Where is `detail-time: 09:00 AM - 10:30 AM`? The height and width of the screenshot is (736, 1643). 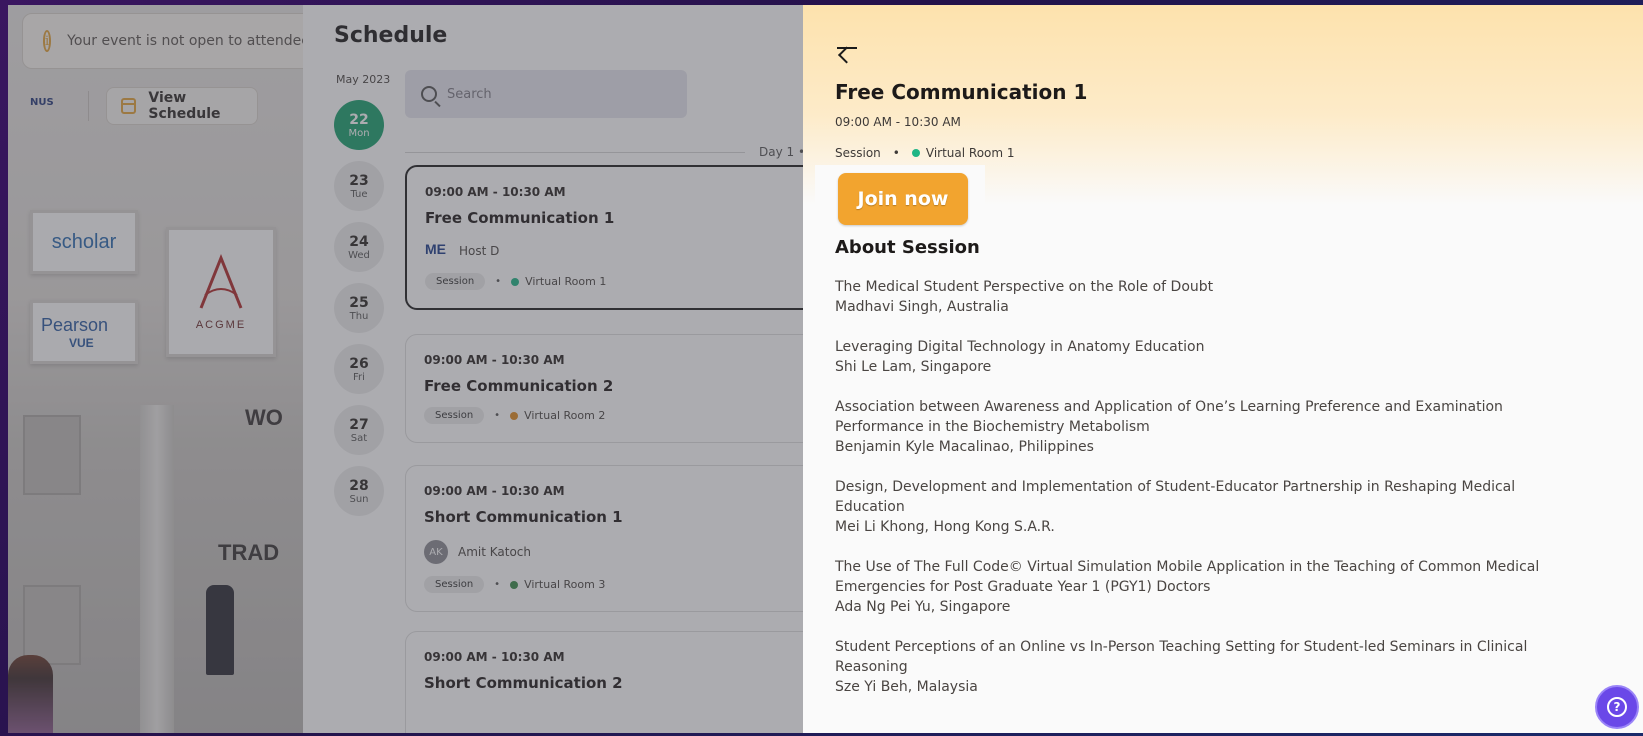
detail-time: 09:00 AM - 10:30 AM is located at coordinates (898, 122).